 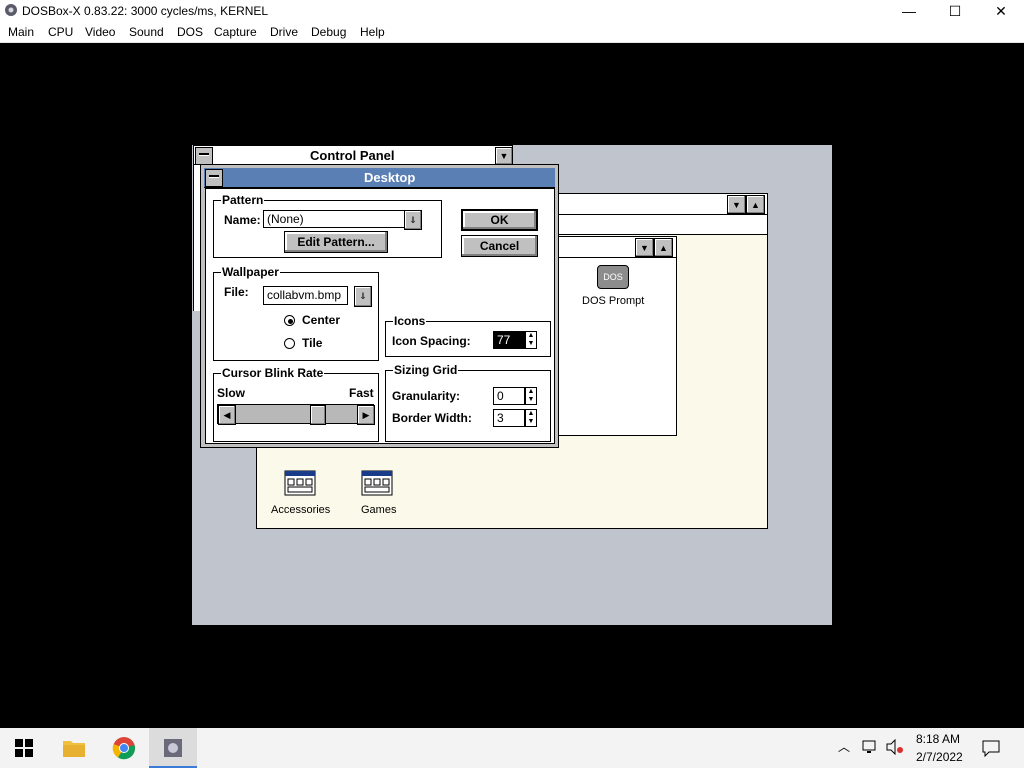 I want to click on menu-sound: Sound, so click(x=146, y=32).